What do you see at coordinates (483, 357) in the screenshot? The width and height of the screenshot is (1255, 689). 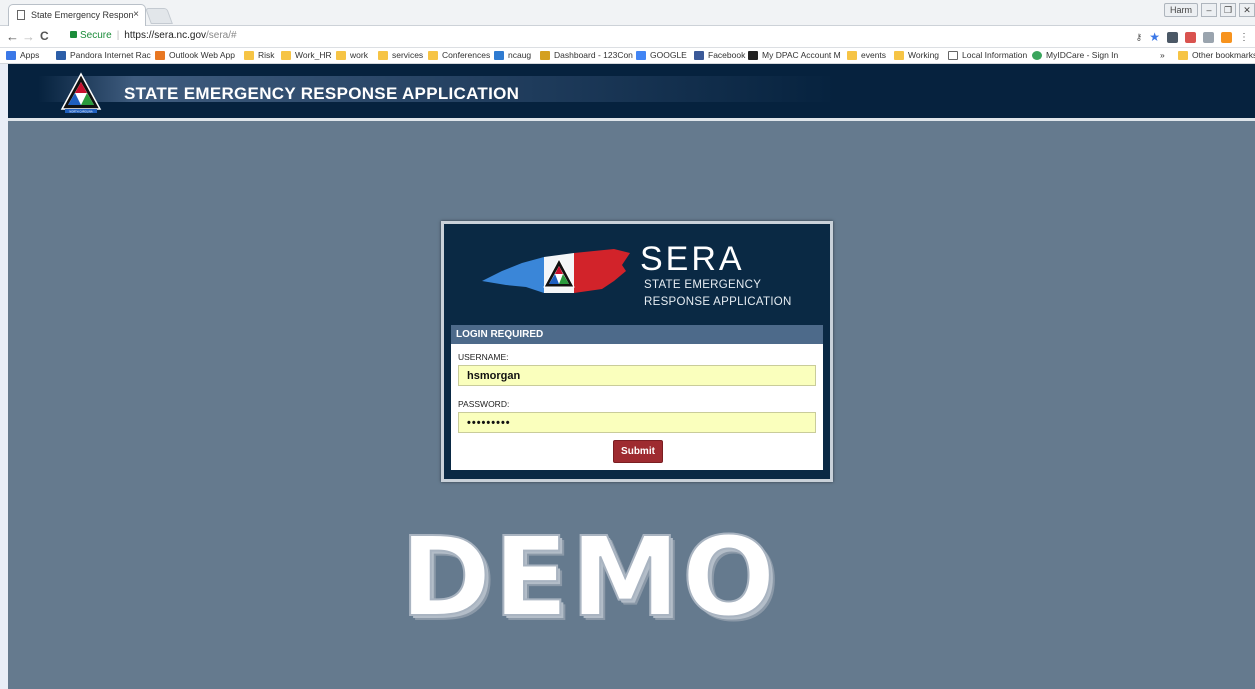 I see `username-label: USERNAME:` at bounding box center [483, 357].